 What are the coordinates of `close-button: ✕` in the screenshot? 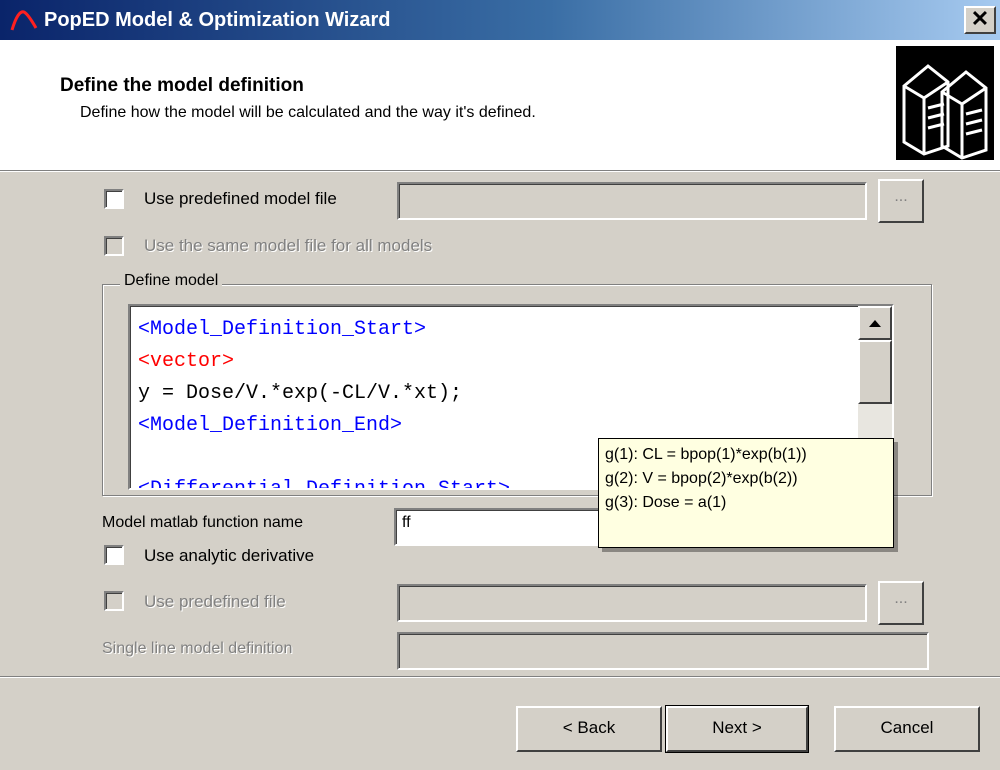 It's located at (980, 20).